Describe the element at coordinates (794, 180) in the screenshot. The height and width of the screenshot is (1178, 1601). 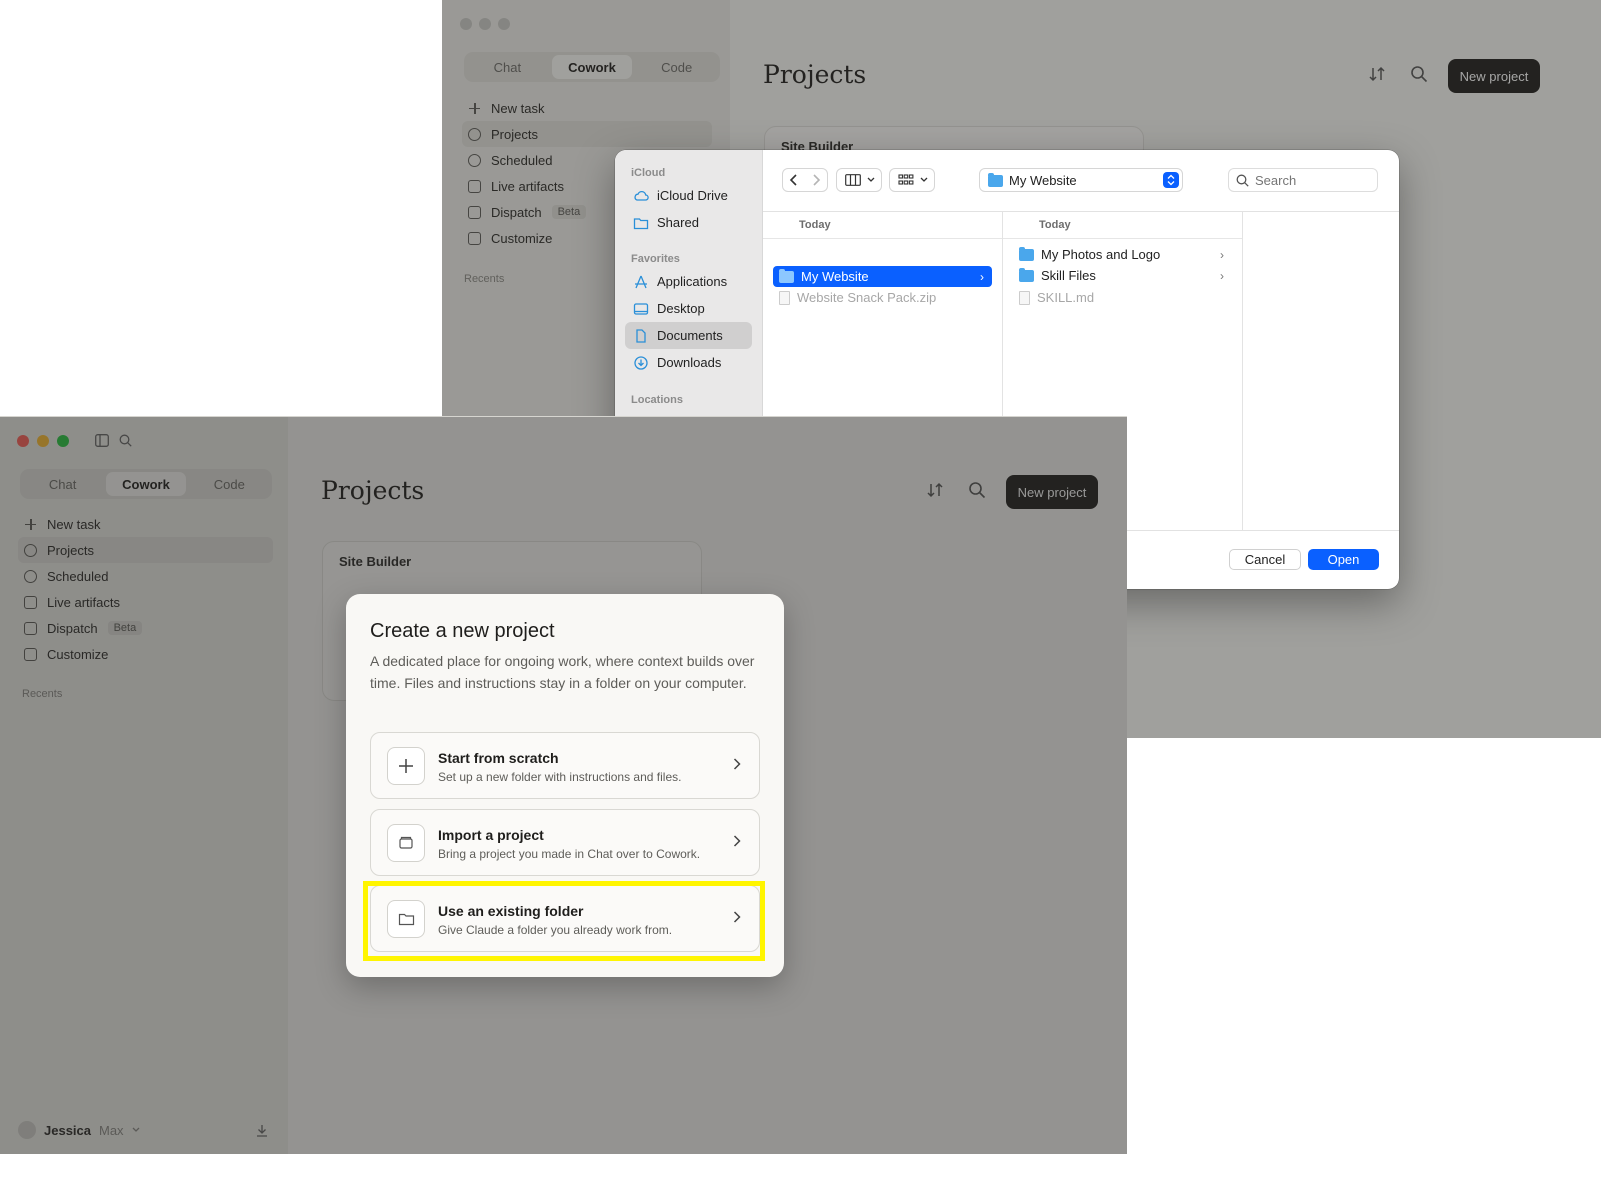
I see `back-arrow-icon` at that location.